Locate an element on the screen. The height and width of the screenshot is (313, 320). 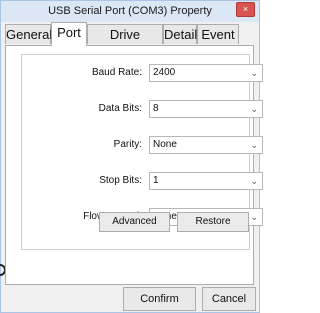
restore-button: Restore is located at coordinates (213, 222).